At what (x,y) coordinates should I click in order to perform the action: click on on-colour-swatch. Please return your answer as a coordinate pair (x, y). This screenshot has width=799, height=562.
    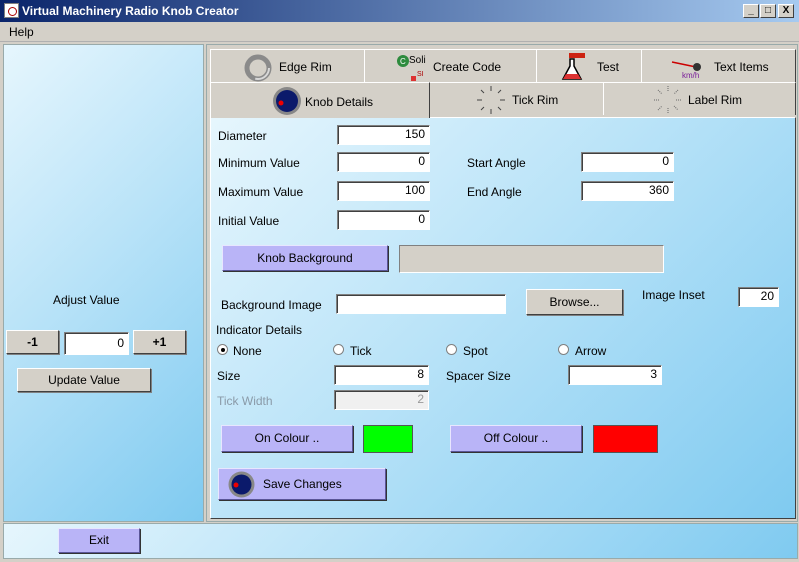
    Looking at the image, I should click on (388, 439).